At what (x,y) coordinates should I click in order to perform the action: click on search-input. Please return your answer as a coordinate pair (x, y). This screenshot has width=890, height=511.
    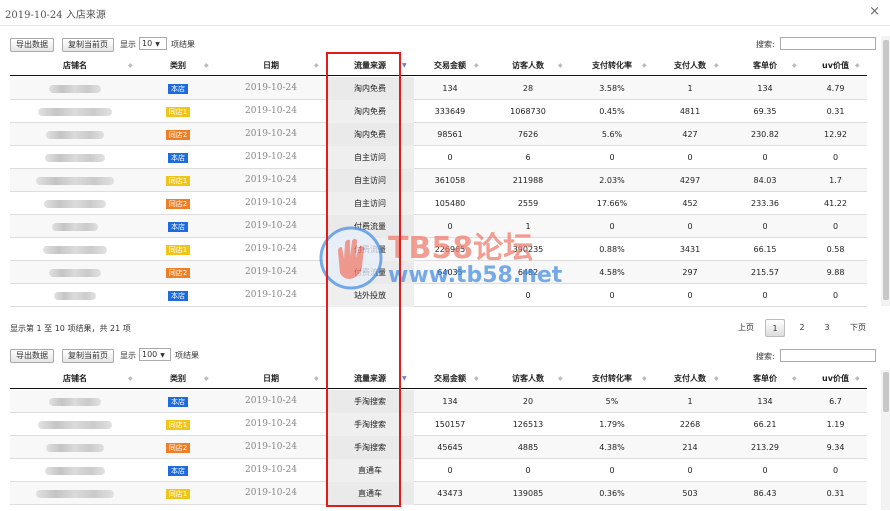
    Looking at the image, I should click on (828, 43).